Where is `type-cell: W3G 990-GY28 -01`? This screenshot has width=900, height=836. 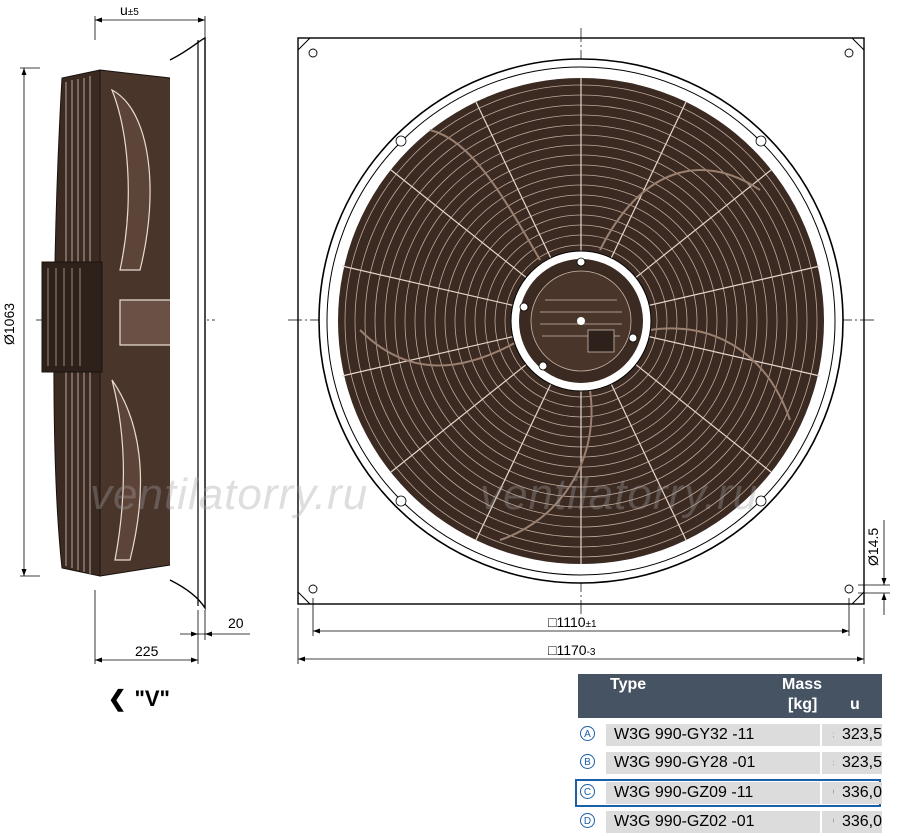
type-cell: W3G 990-GY28 -01 is located at coordinates (713, 763).